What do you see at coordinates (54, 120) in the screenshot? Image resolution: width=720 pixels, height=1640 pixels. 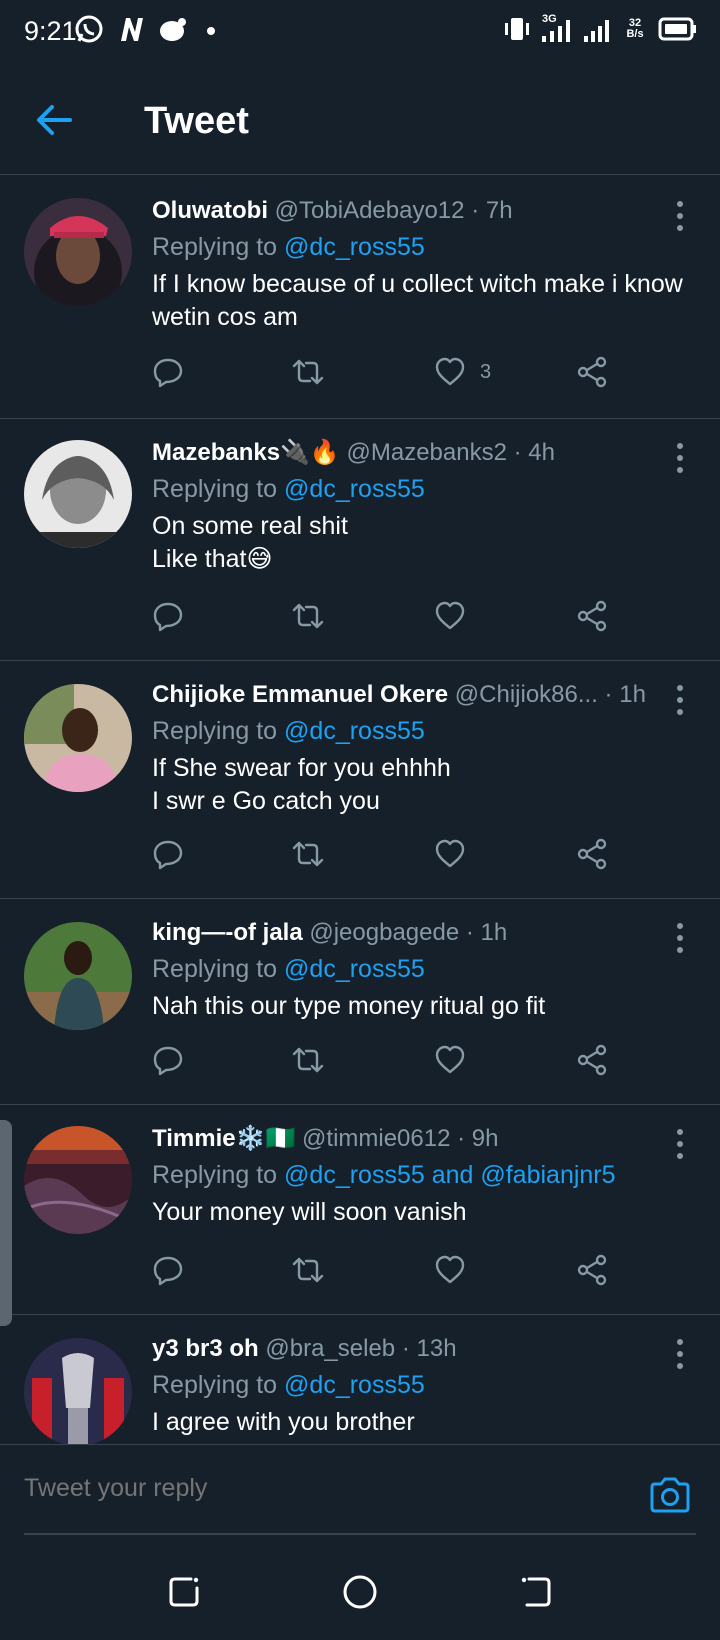 I see `back-arrow-icon` at bounding box center [54, 120].